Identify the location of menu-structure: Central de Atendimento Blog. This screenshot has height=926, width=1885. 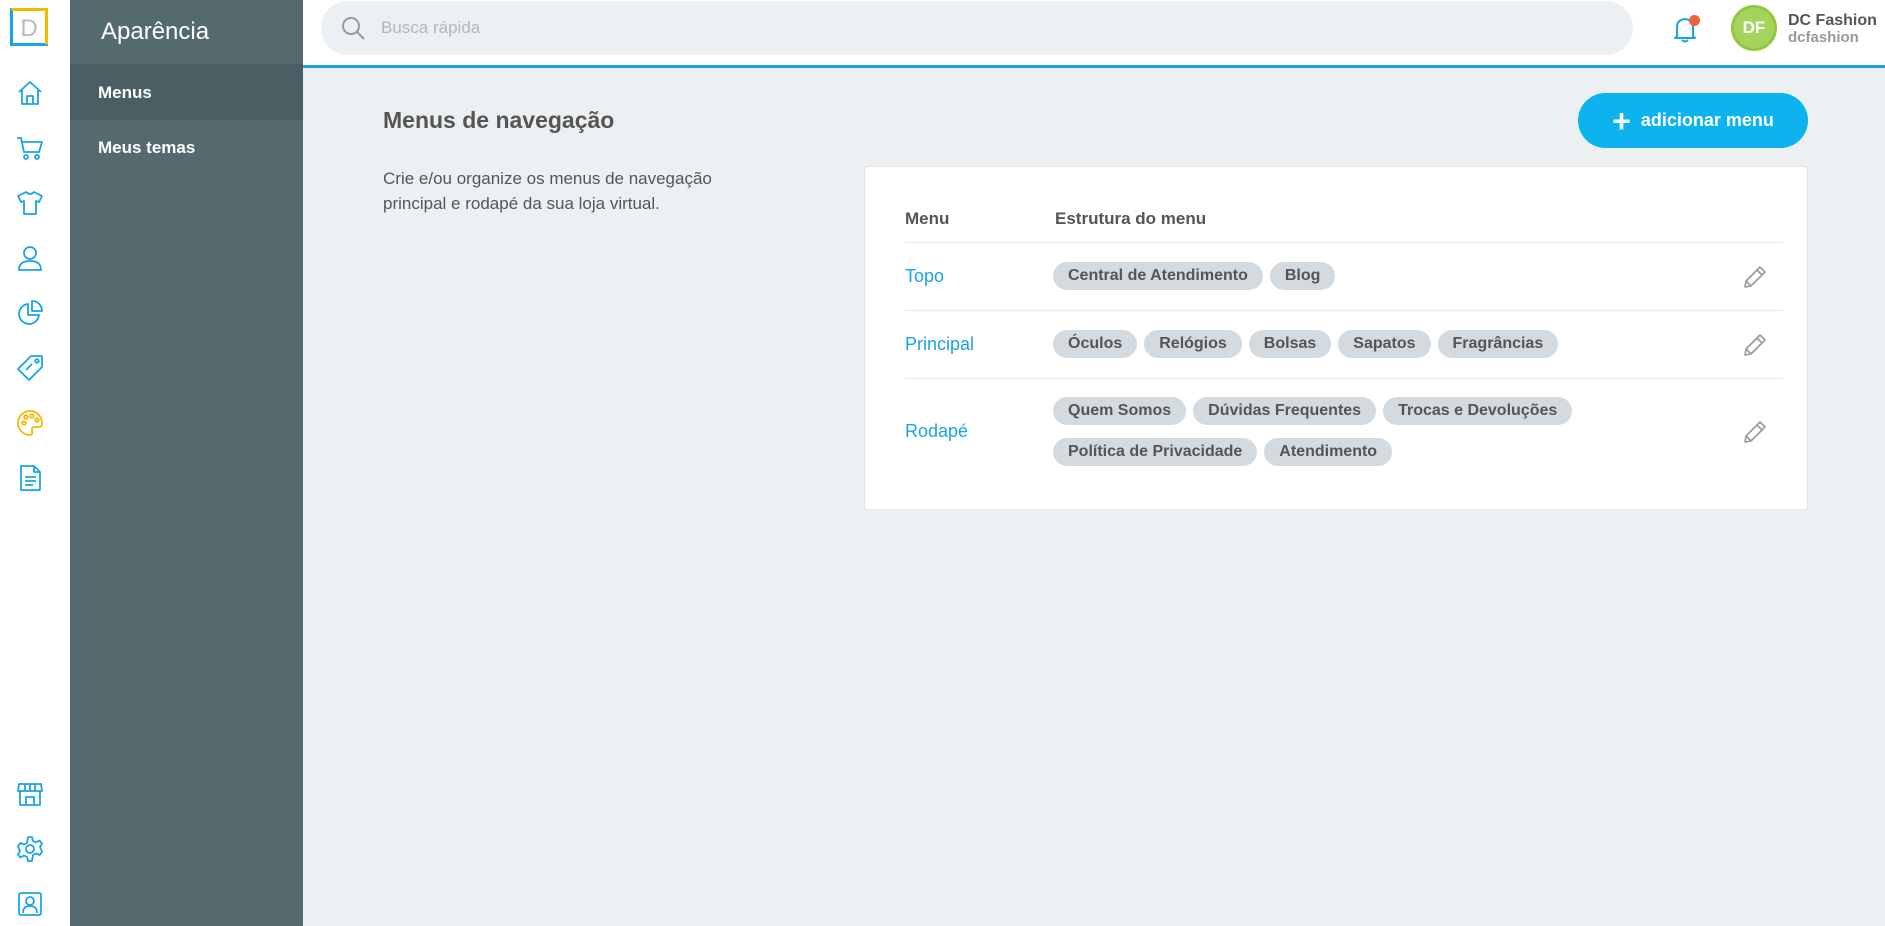
(1393, 276).